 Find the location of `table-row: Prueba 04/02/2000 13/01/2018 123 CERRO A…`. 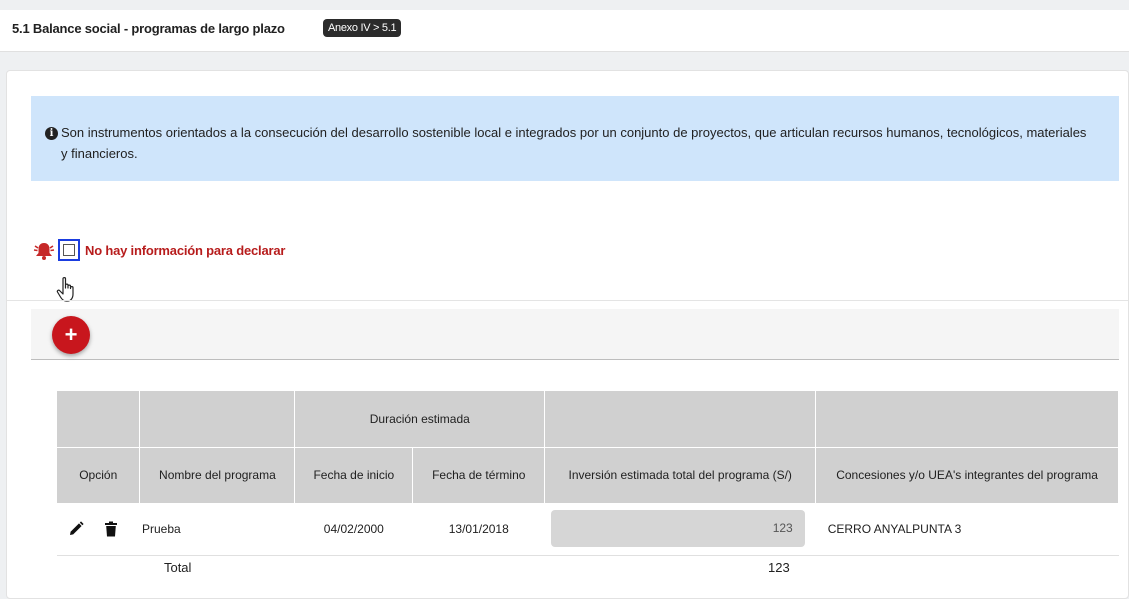

table-row: Prueba 04/02/2000 13/01/2018 123 CERRO A… is located at coordinates (588, 529).